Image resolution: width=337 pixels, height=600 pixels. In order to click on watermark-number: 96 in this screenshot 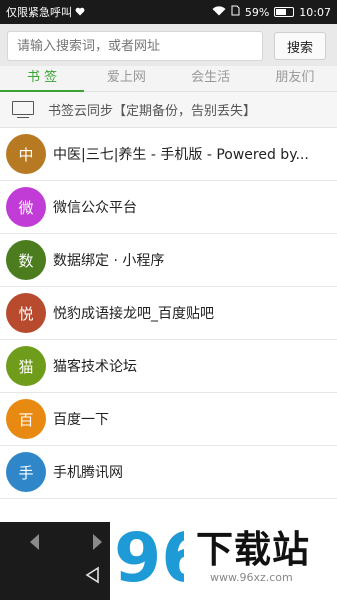, I will do `click(149, 558)`.